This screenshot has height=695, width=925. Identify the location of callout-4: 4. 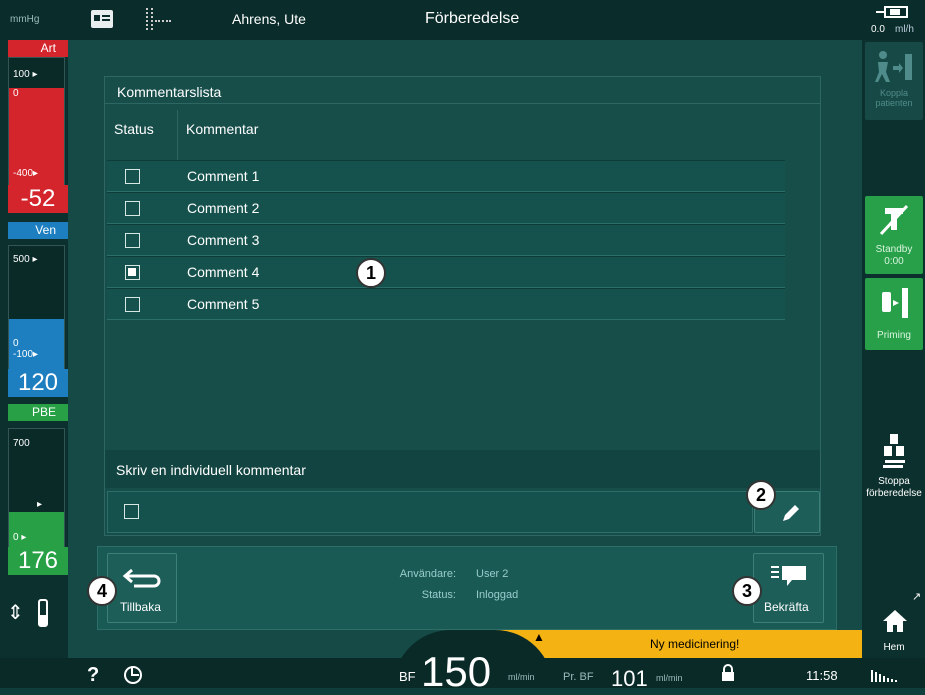
(102, 591).